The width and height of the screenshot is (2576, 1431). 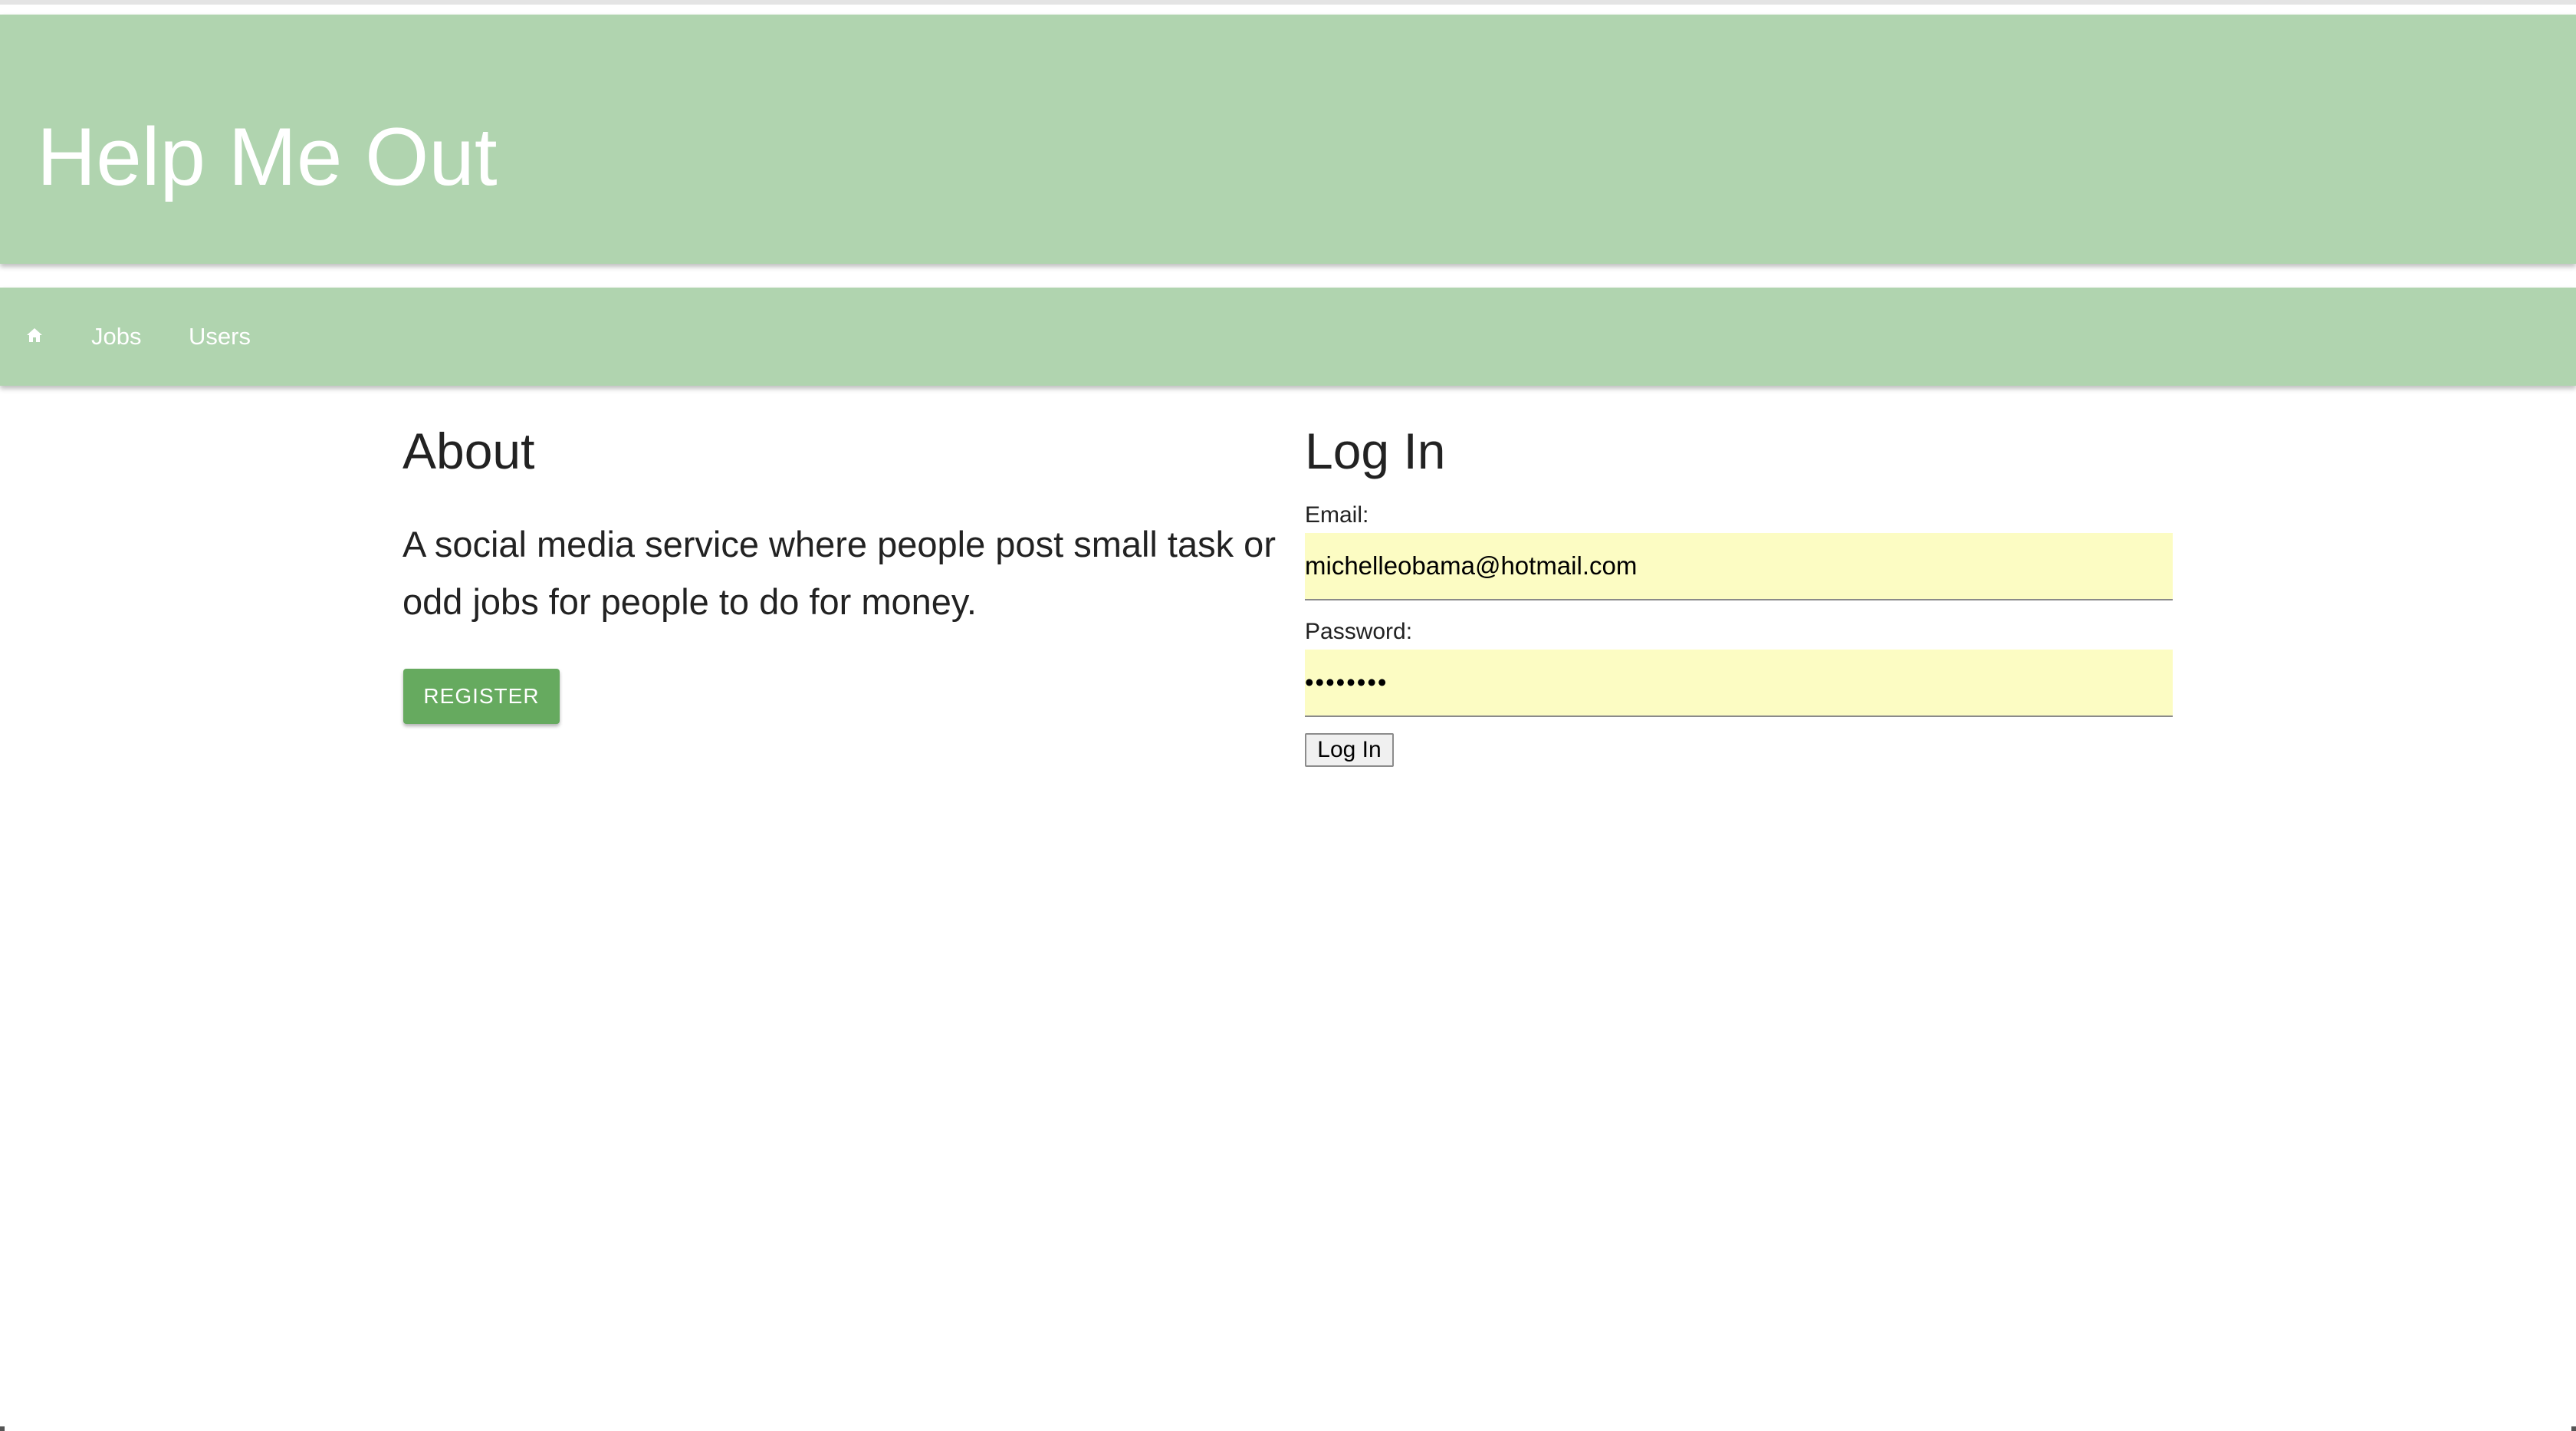 I want to click on login-heading: Log In, so click(x=1376, y=451).